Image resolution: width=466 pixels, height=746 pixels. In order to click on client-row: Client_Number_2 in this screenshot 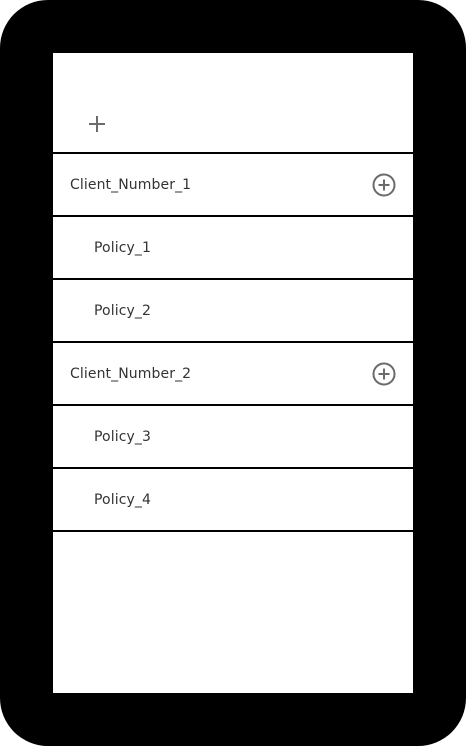, I will do `click(233, 374)`.